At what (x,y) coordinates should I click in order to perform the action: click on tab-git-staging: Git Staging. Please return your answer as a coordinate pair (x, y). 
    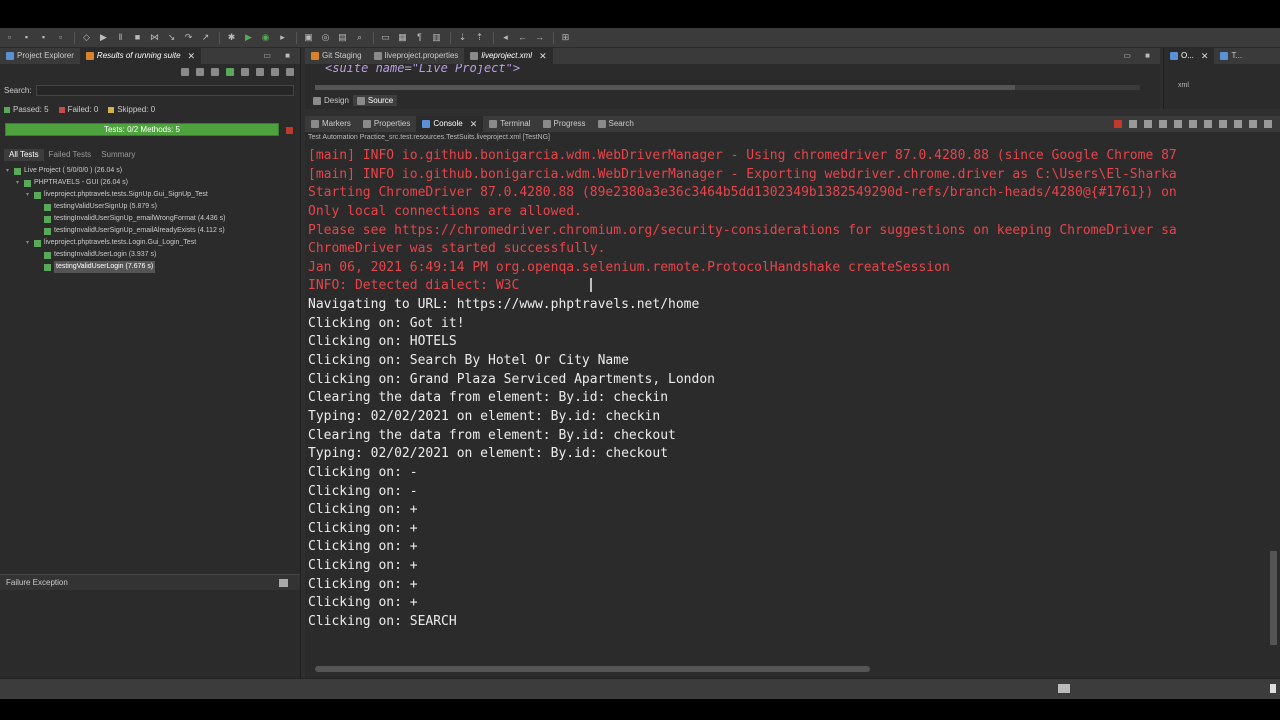
    Looking at the image, I should click on (336, 56).